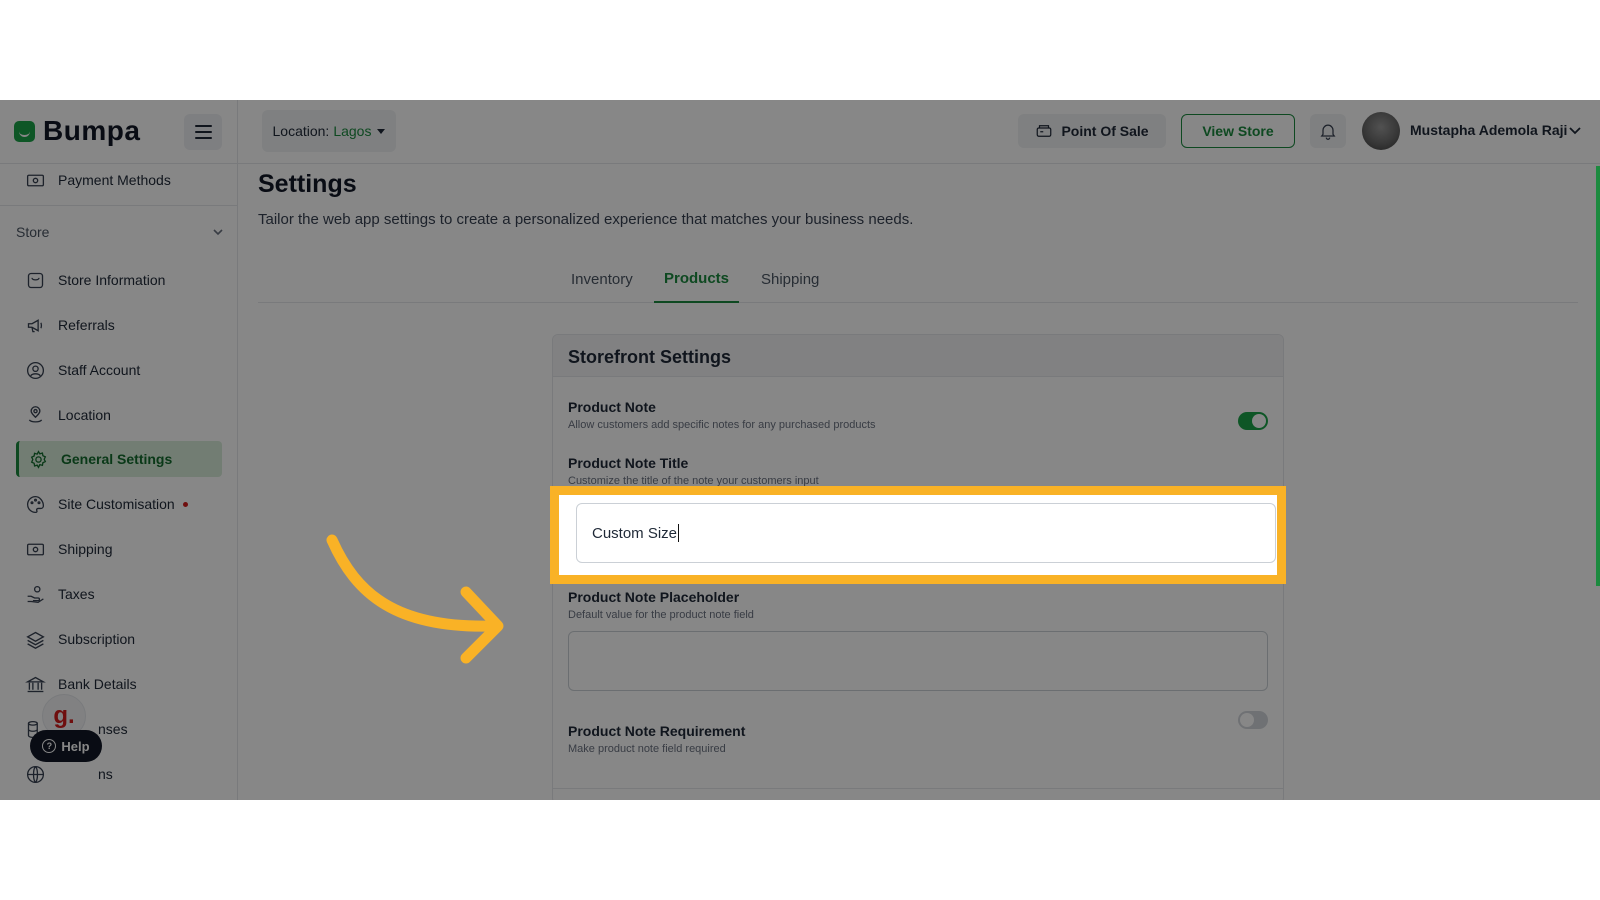 Image resolution: width=1600 pixels, height=900 pixels. I want to click on bank-icon, so click(35, 684).